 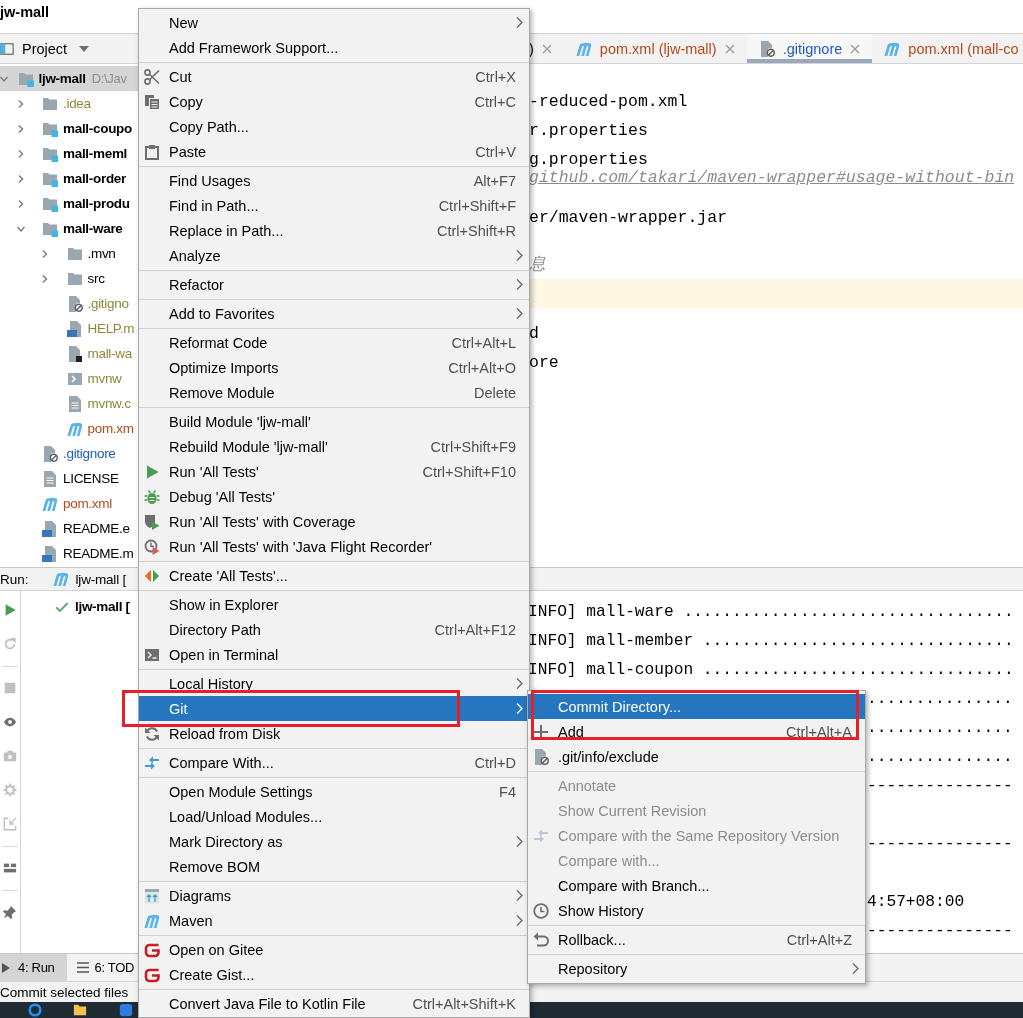 I want to click on code-line: g.properties, so click(x=588, y=159).